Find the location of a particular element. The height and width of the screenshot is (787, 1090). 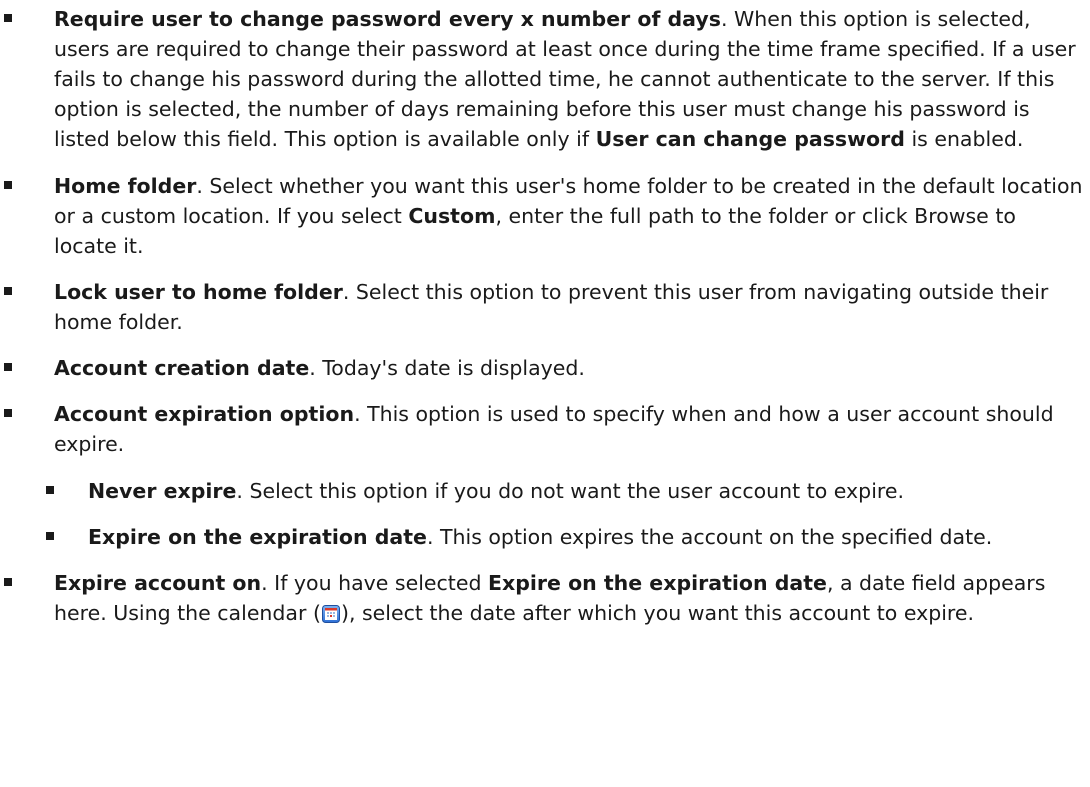

option-title: Home folder is located at coordinates (125, 186).